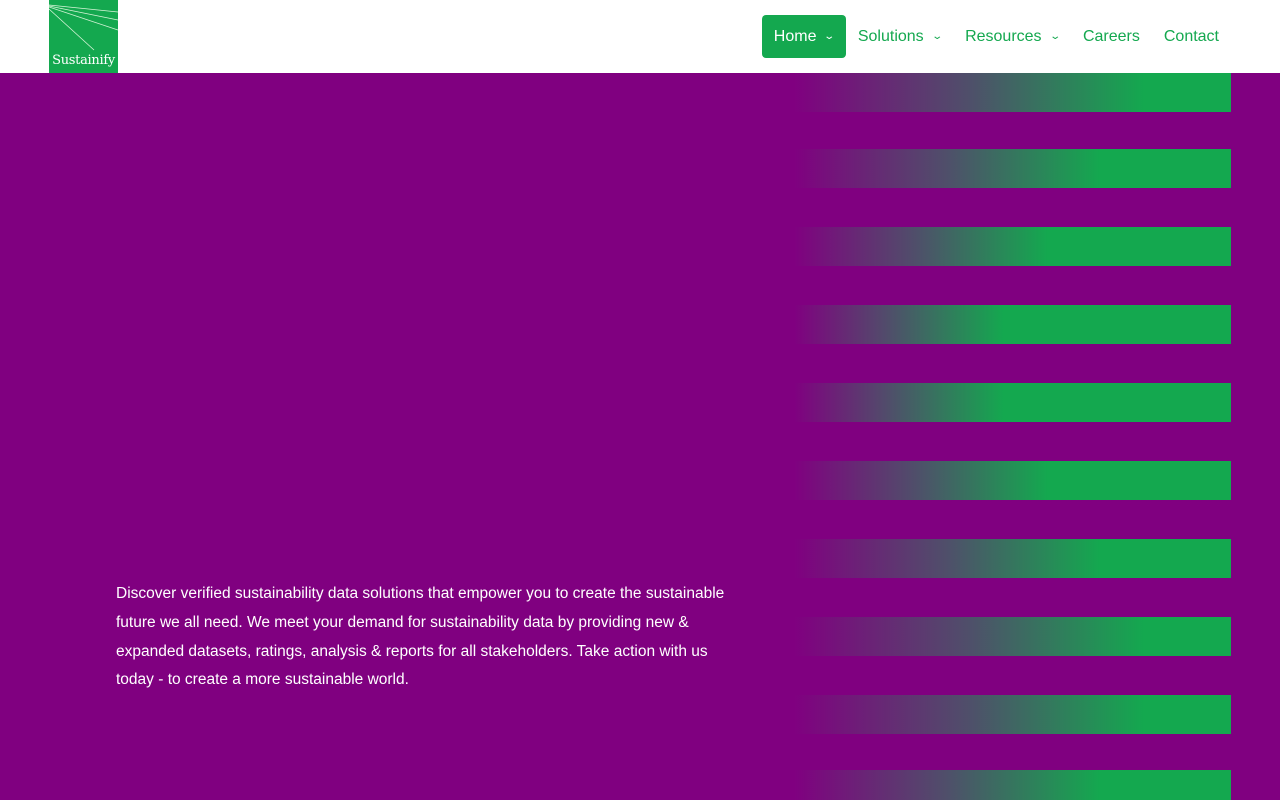 The height and width of the screenshot is (800, 1280). What do you see at coordinates (83, 36) in the screenshot?
I see `sustainify-logo: Sustainify` at bounding box center [83, 36].